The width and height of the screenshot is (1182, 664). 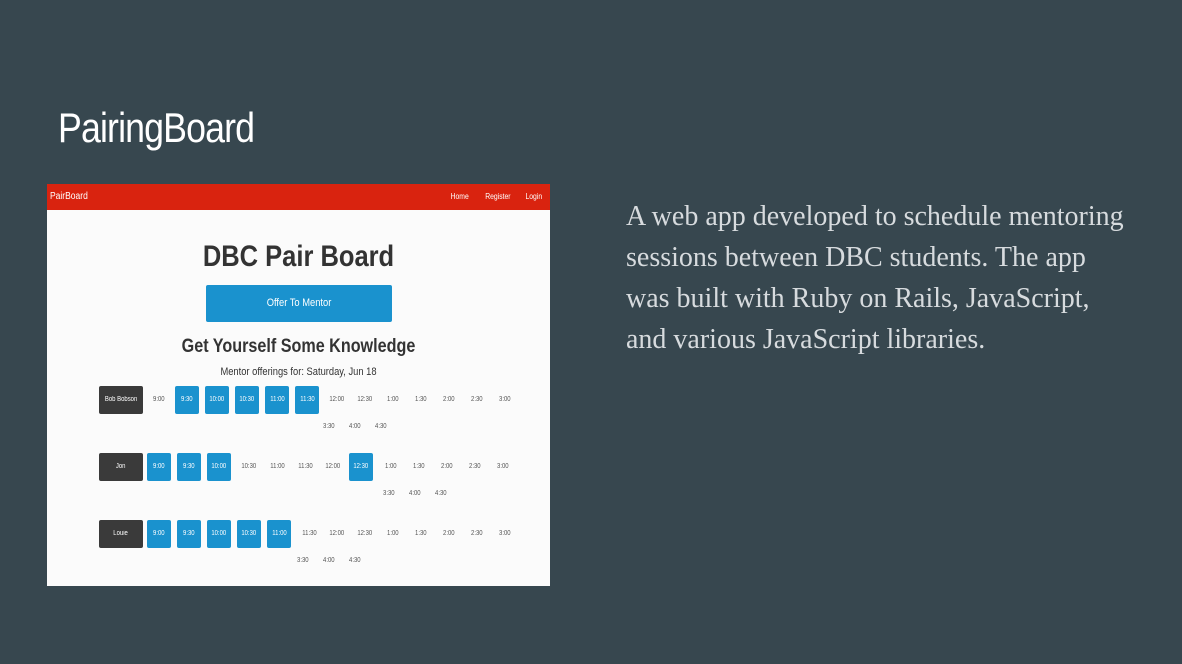 I want to click on nav-home-link: Home, so click(x=460, y=196).